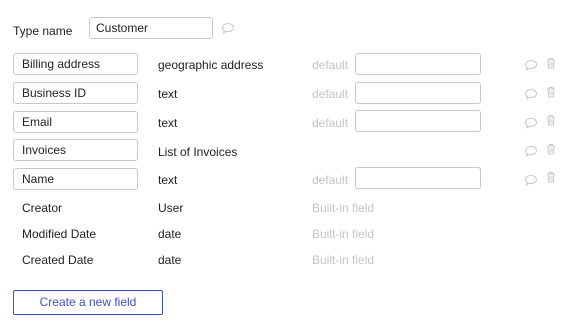 The height and width of the screenshot is (330, 582). I want to click on builtin-field-name: Creator, so click(42, 208).